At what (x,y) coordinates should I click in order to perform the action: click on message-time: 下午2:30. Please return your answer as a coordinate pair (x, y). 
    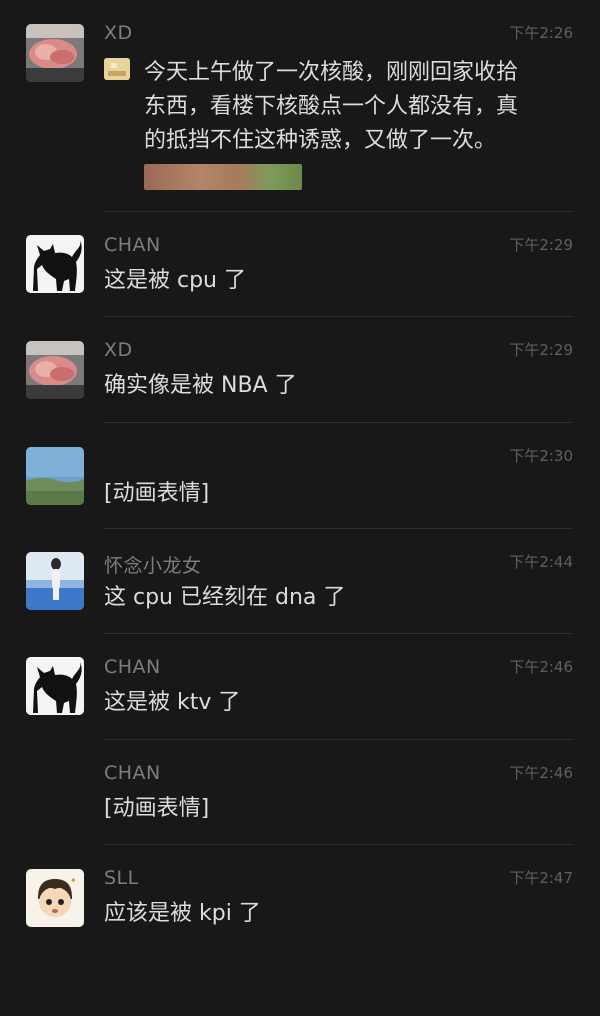
    Looking at the image, I should click on (541, 456).